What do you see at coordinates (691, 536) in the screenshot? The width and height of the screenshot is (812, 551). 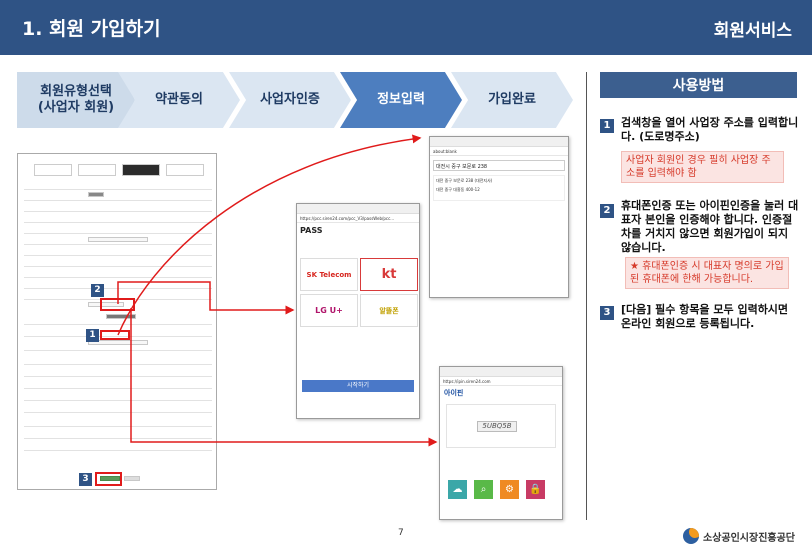 I see `logo-icon` at bounding box center [691, 536].